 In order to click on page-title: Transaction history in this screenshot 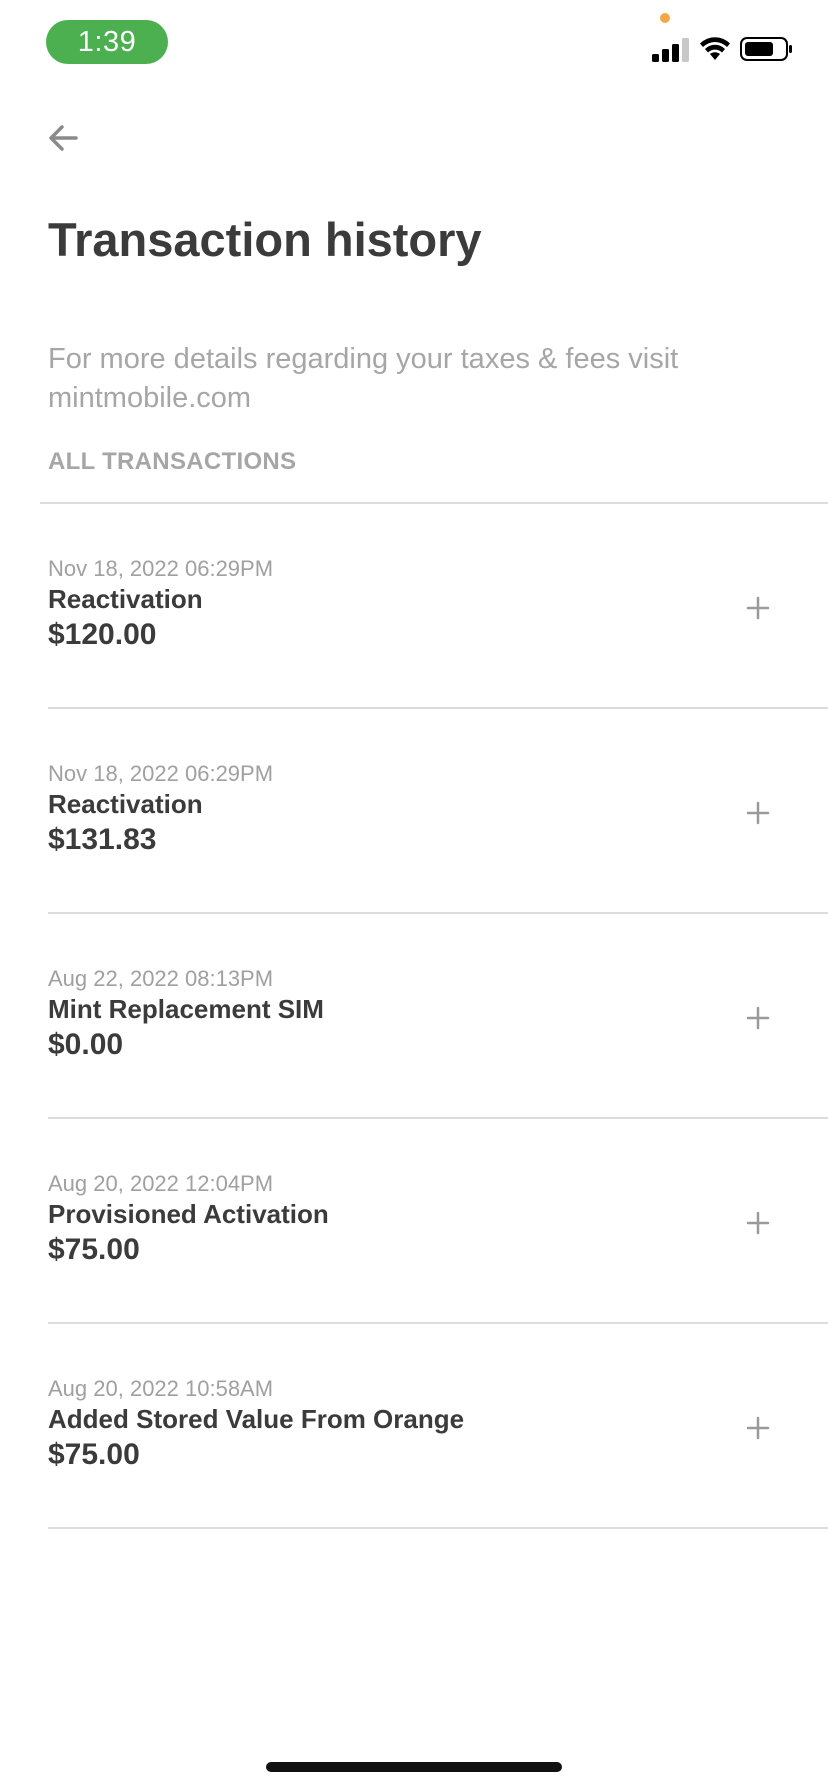, I will do `click(265, 239)`.